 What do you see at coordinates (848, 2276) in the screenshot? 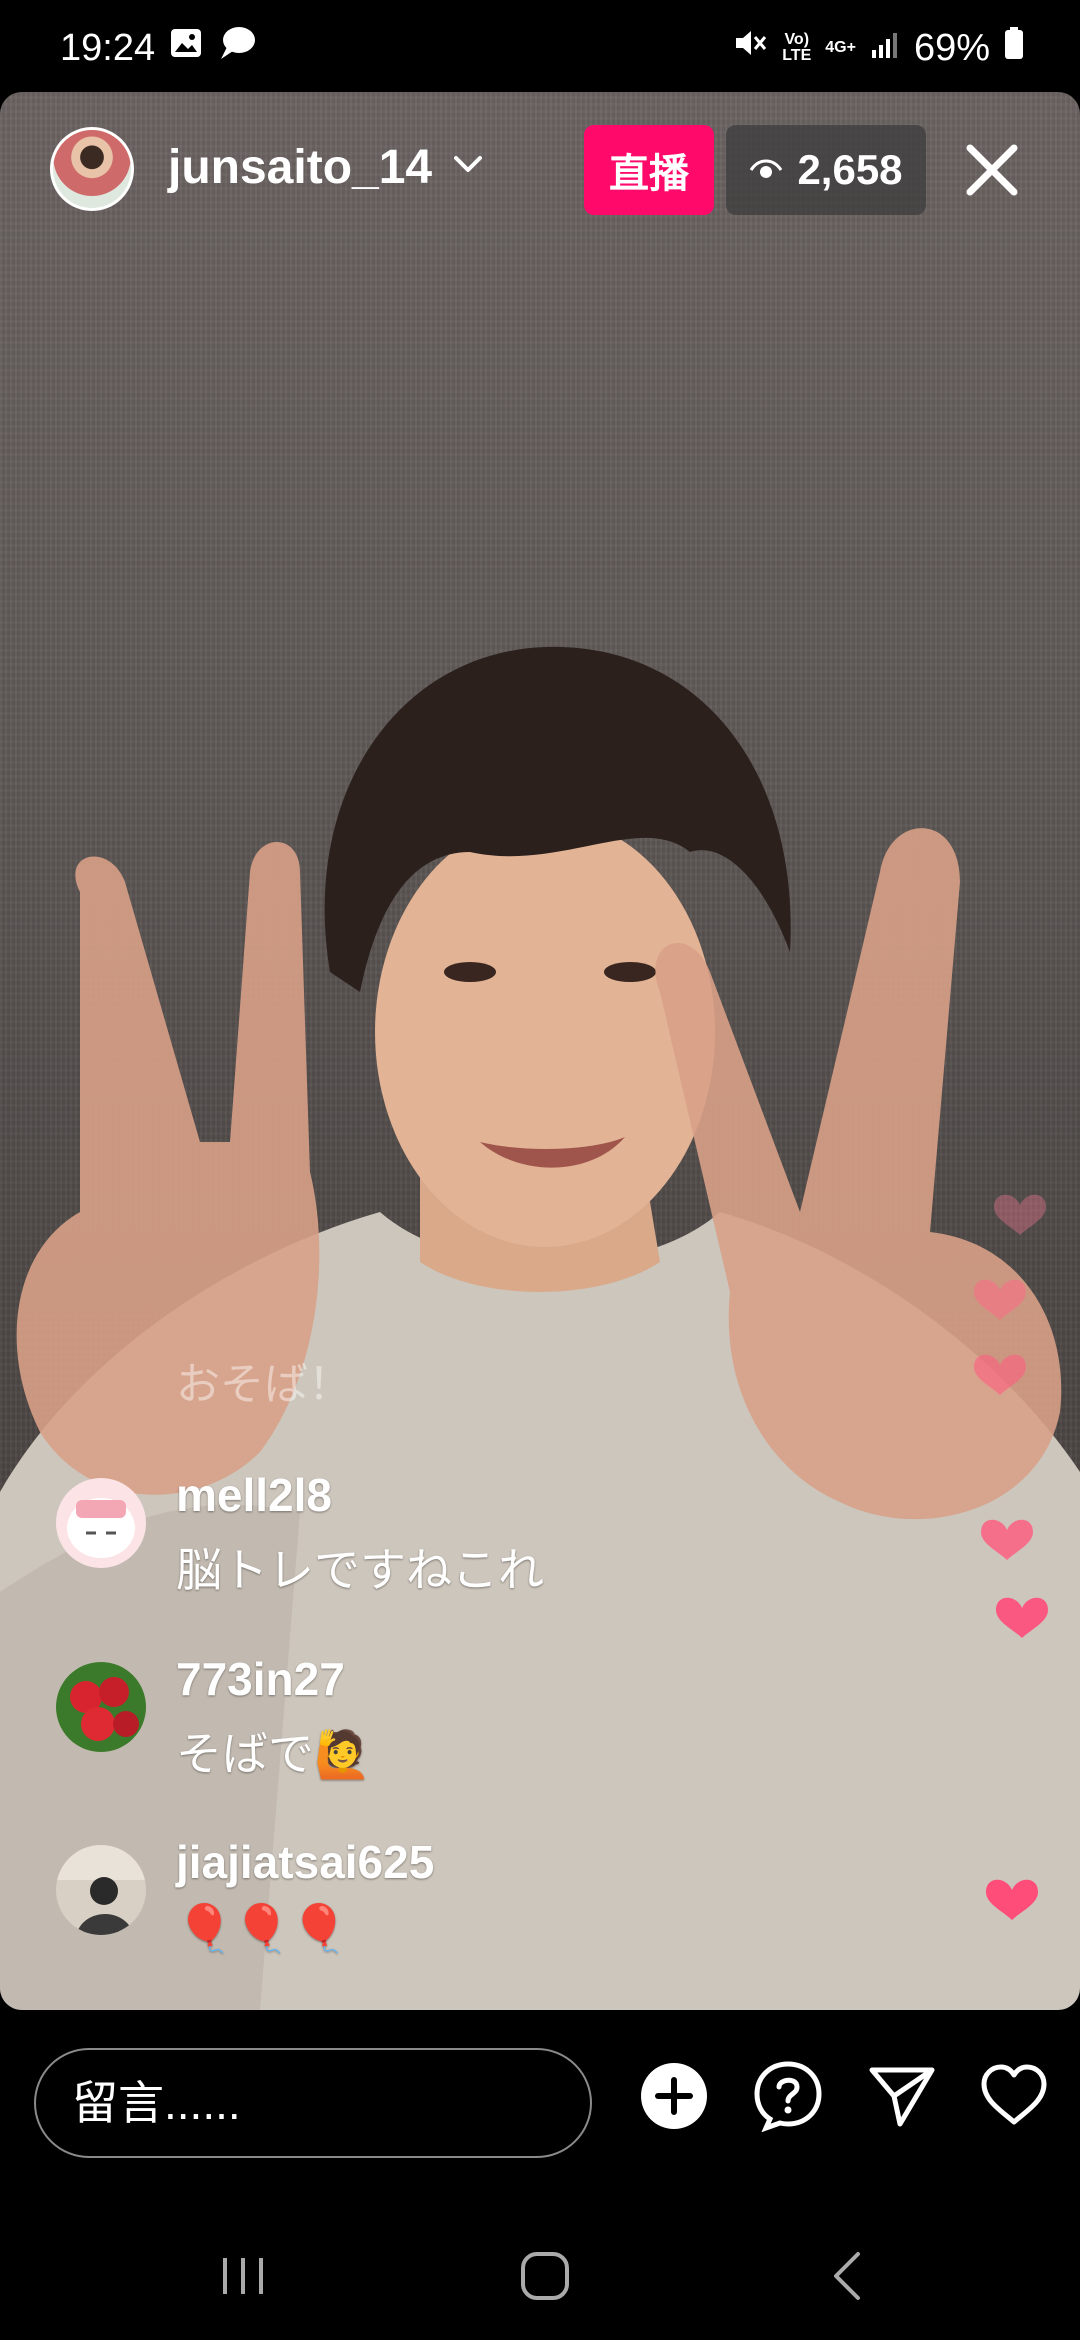
I see `back-icon` at bounding box center [848, 2276].